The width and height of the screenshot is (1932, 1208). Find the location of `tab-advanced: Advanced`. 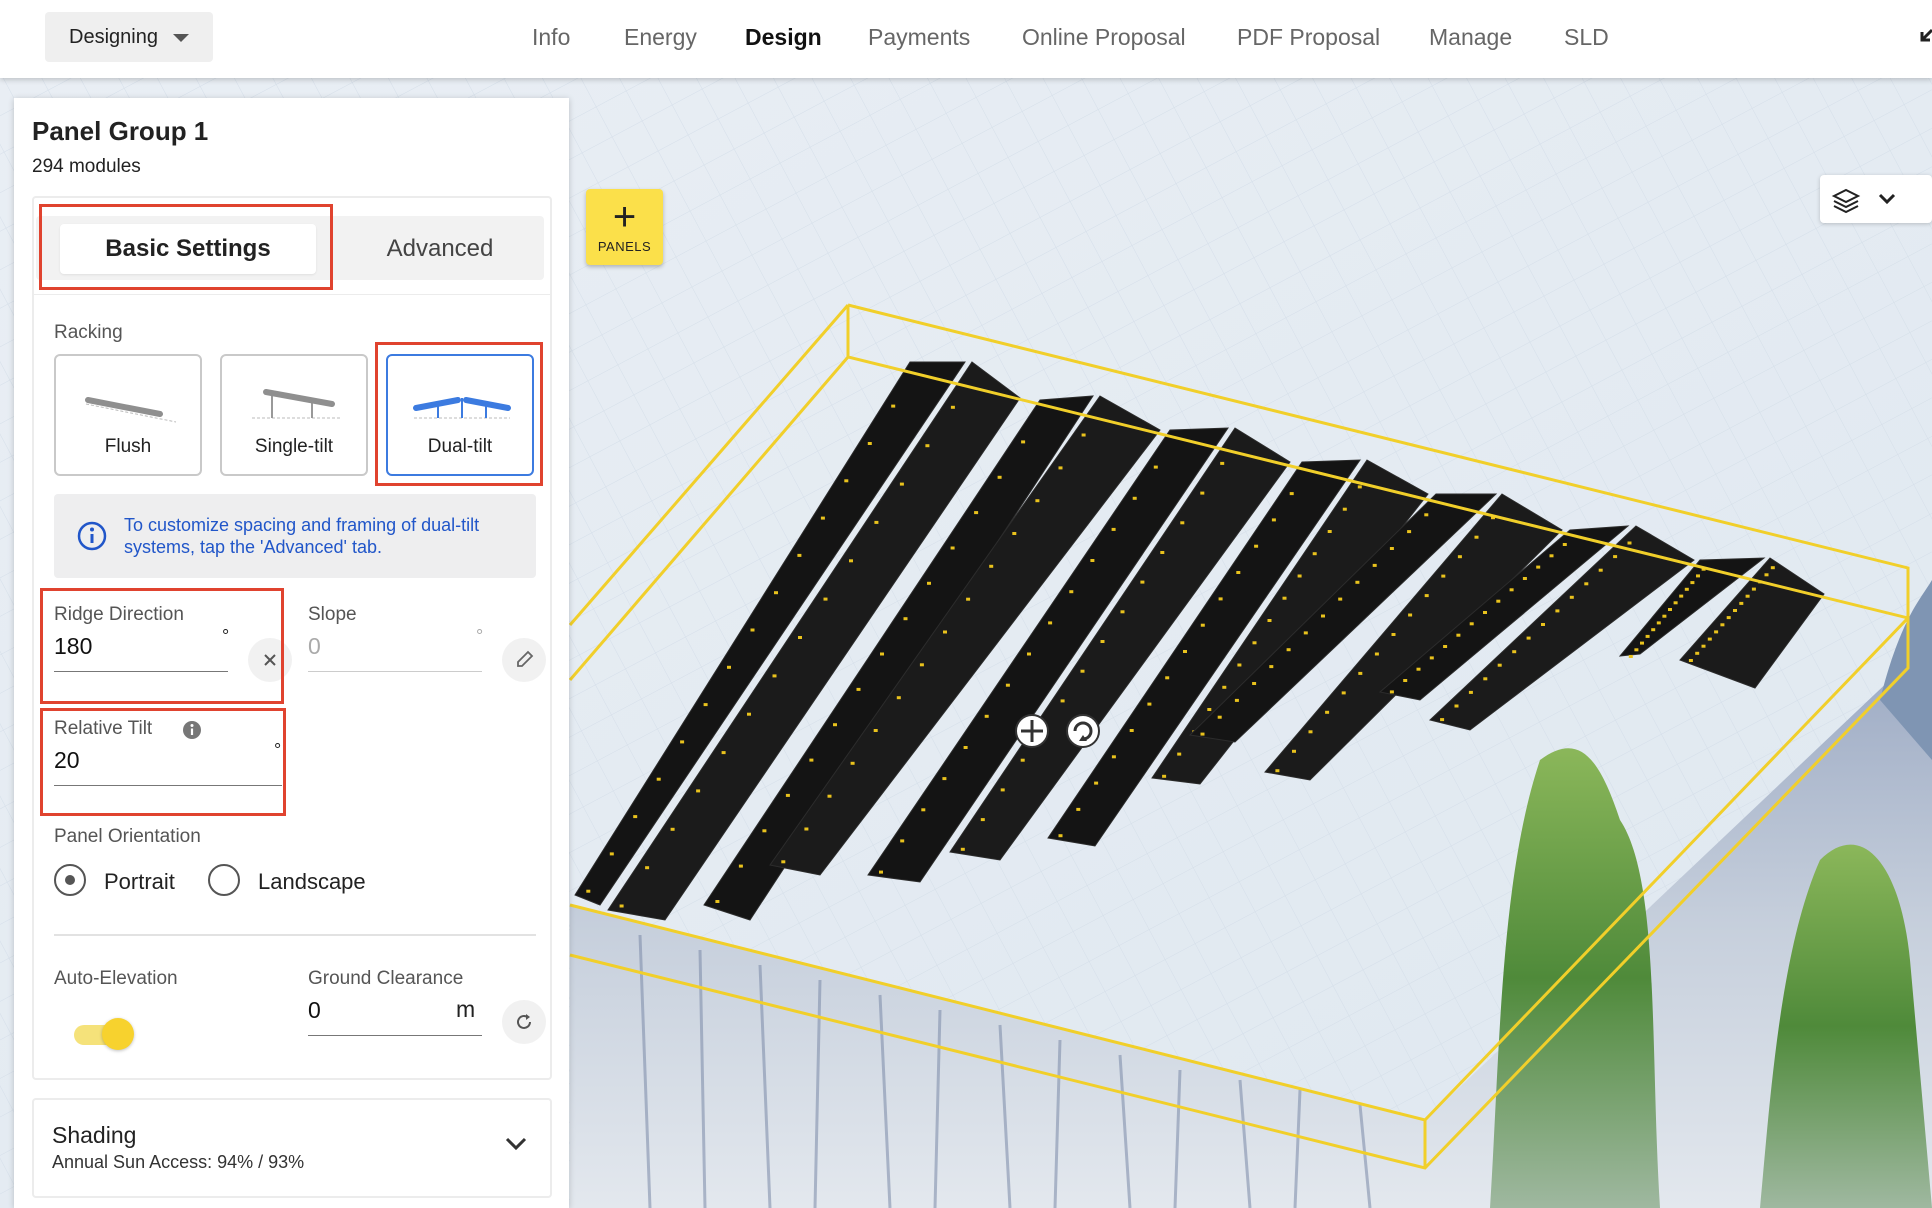

tab-advanced: Advanced is located at coordinates (440, 249).